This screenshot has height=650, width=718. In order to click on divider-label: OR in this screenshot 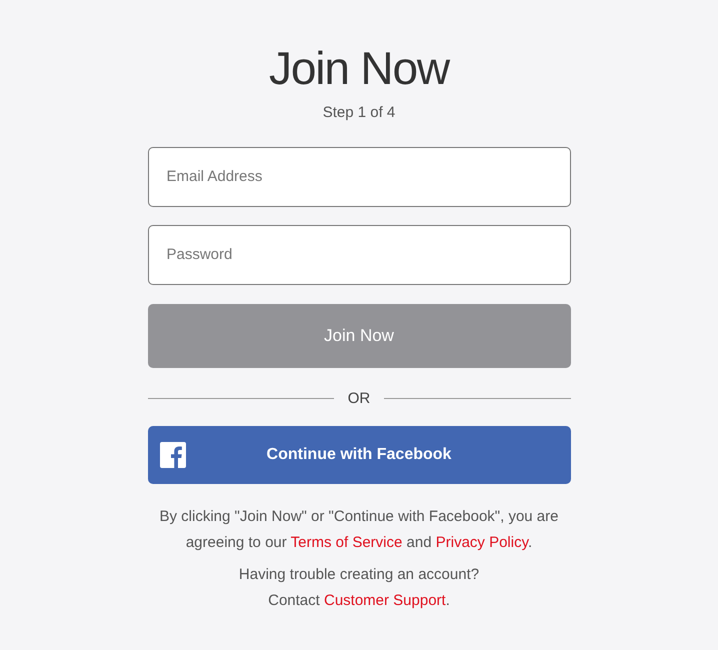, I will do `click(359, 398)`.